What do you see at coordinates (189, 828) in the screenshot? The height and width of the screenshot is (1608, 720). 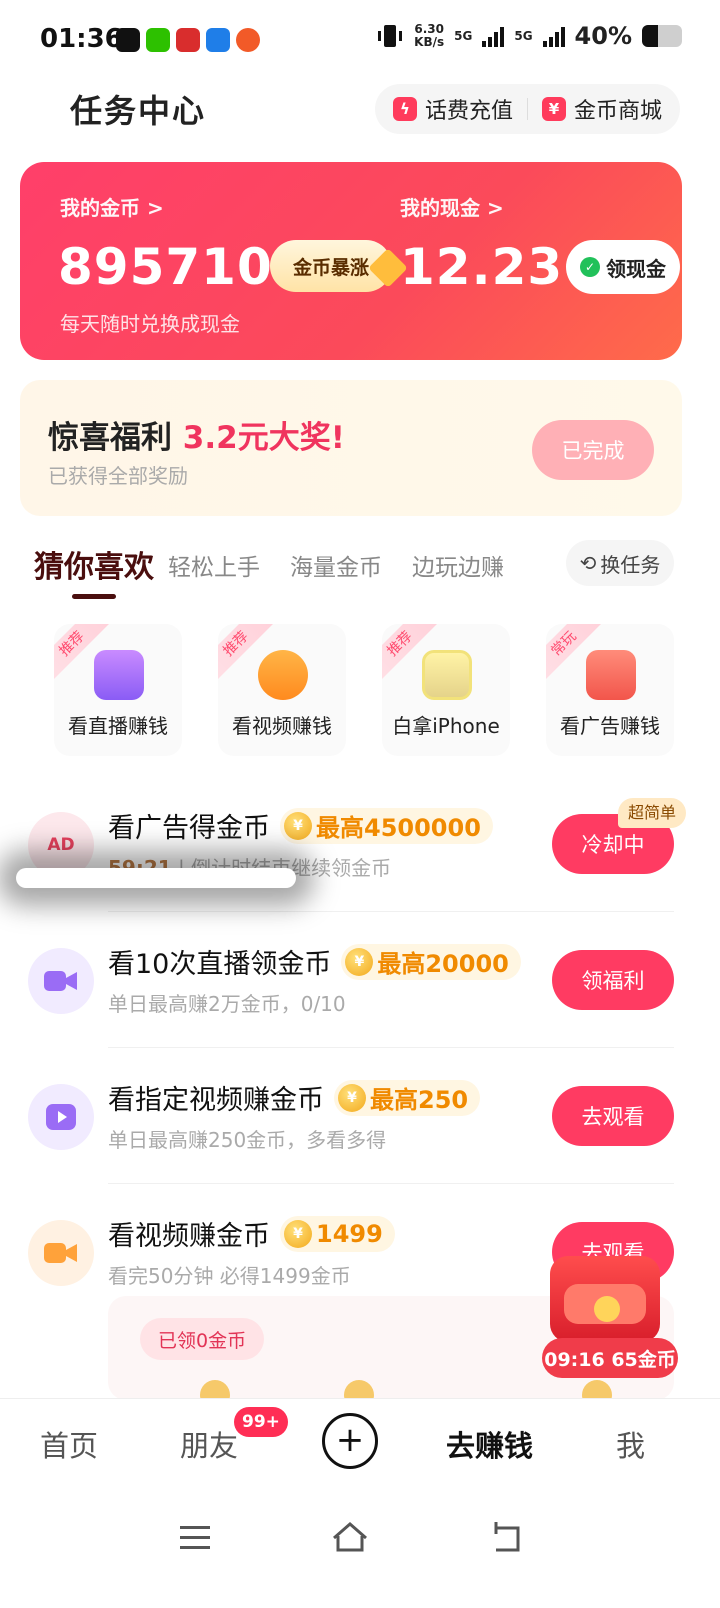 I see `task-title: 看广告得金币` at bounding box center [189, 828].